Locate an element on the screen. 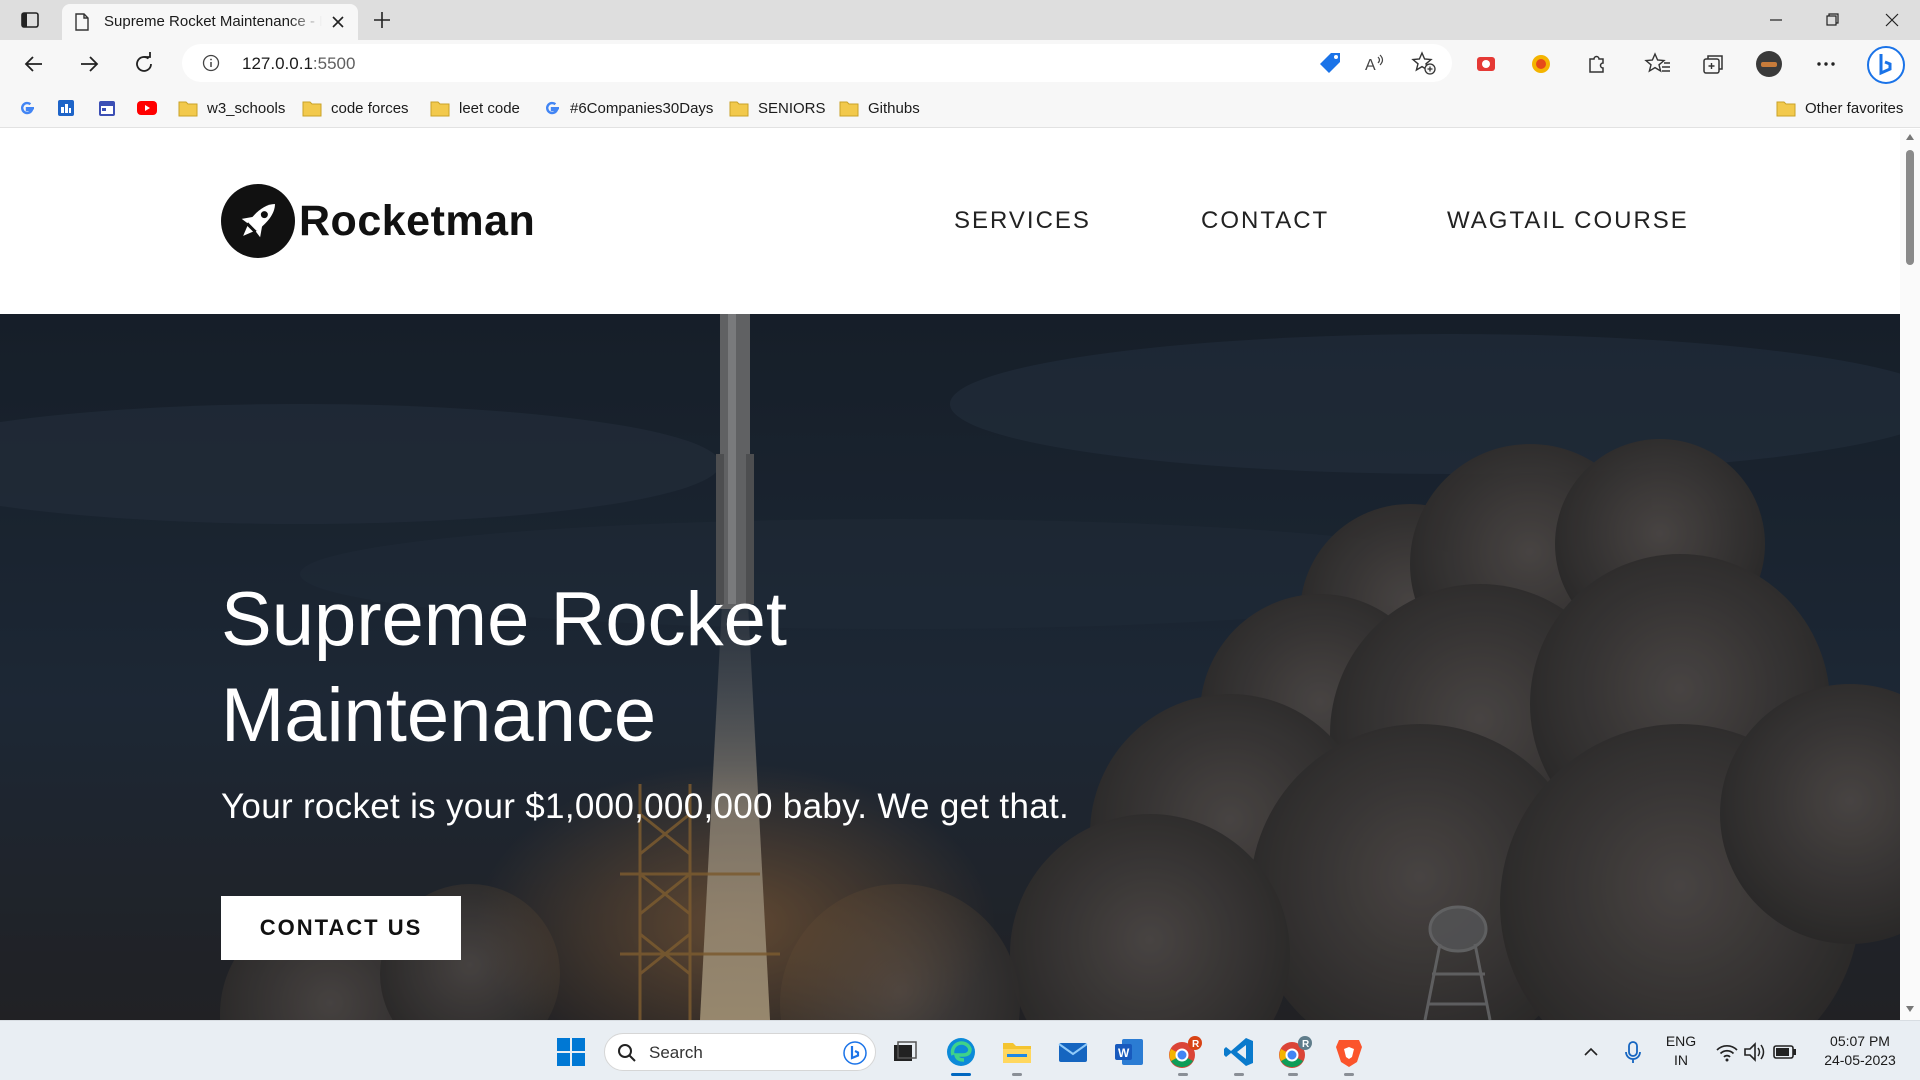  edge-browser-icon is located at coordinates (961, 1052).